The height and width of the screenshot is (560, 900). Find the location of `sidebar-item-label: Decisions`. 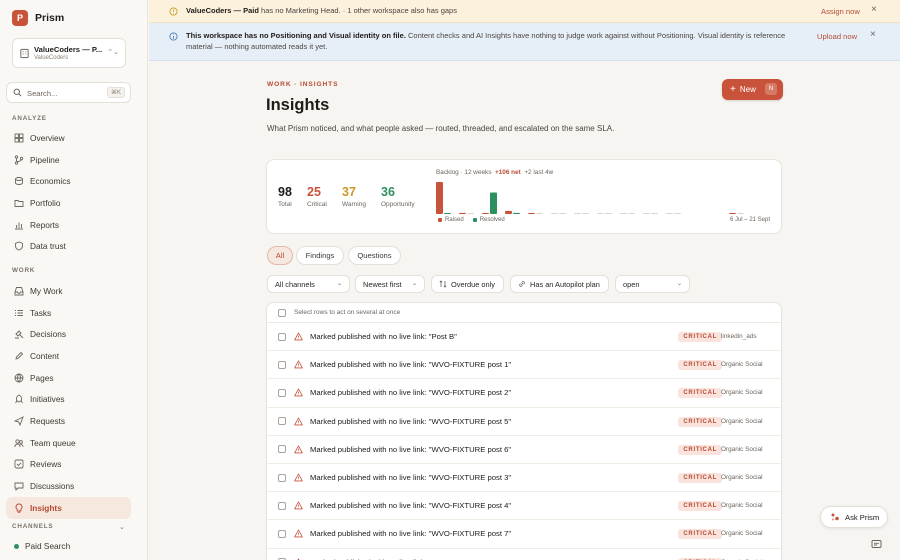

sidebar-item-label: Decisions is located at coordinates (48, 334).